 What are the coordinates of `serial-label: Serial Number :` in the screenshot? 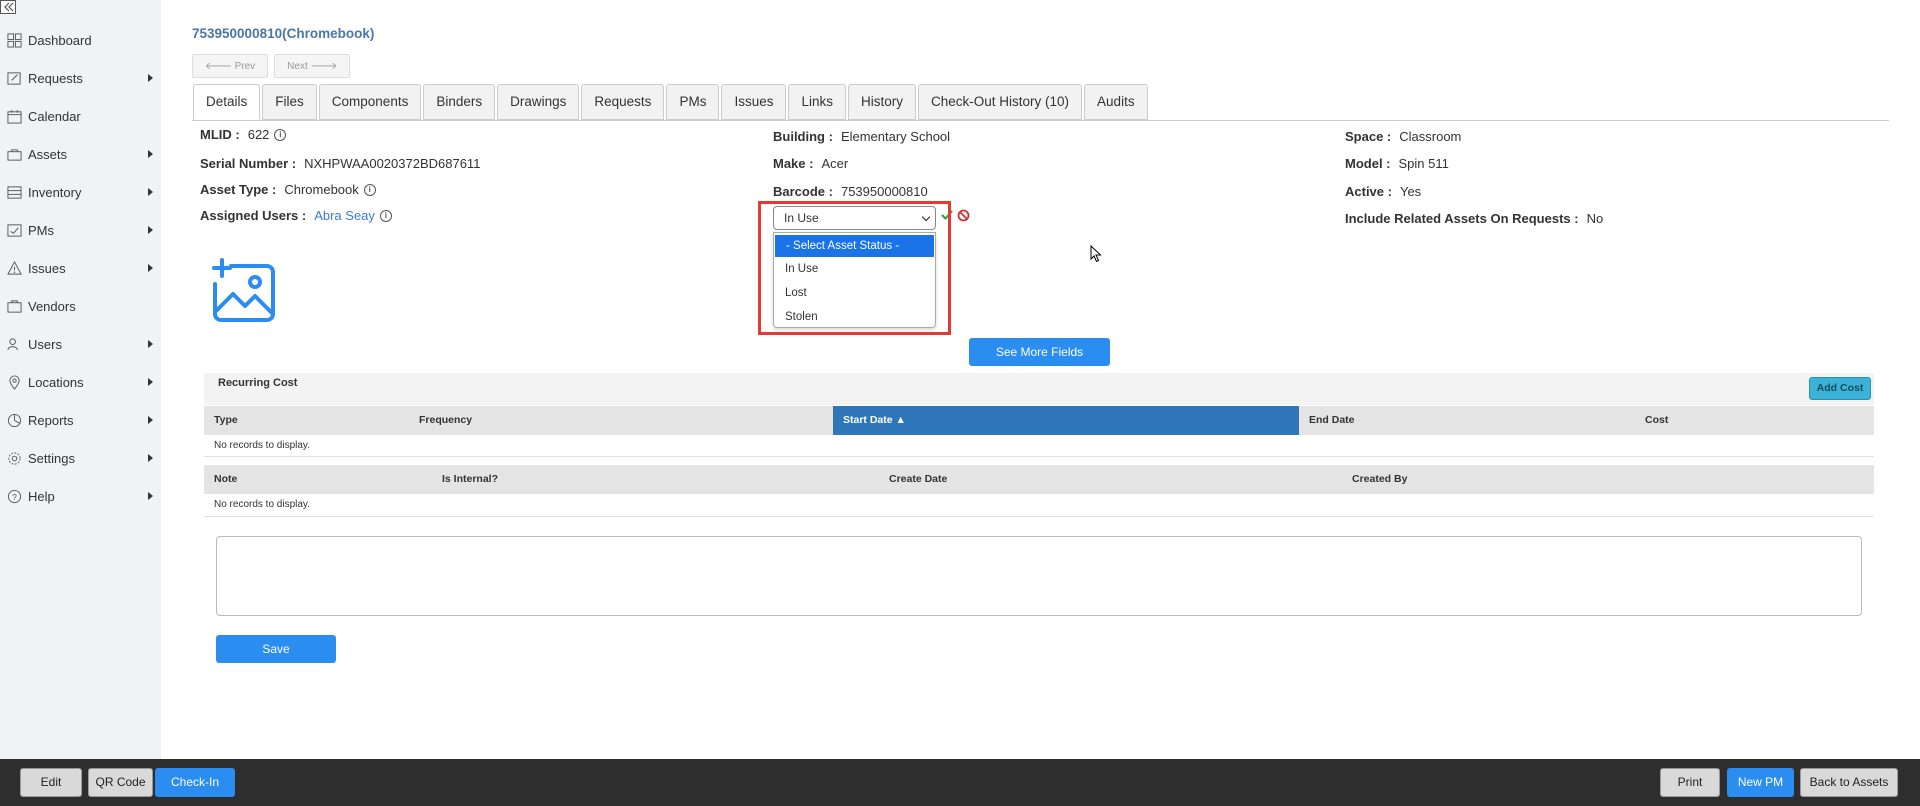 It's located at (248, 163).